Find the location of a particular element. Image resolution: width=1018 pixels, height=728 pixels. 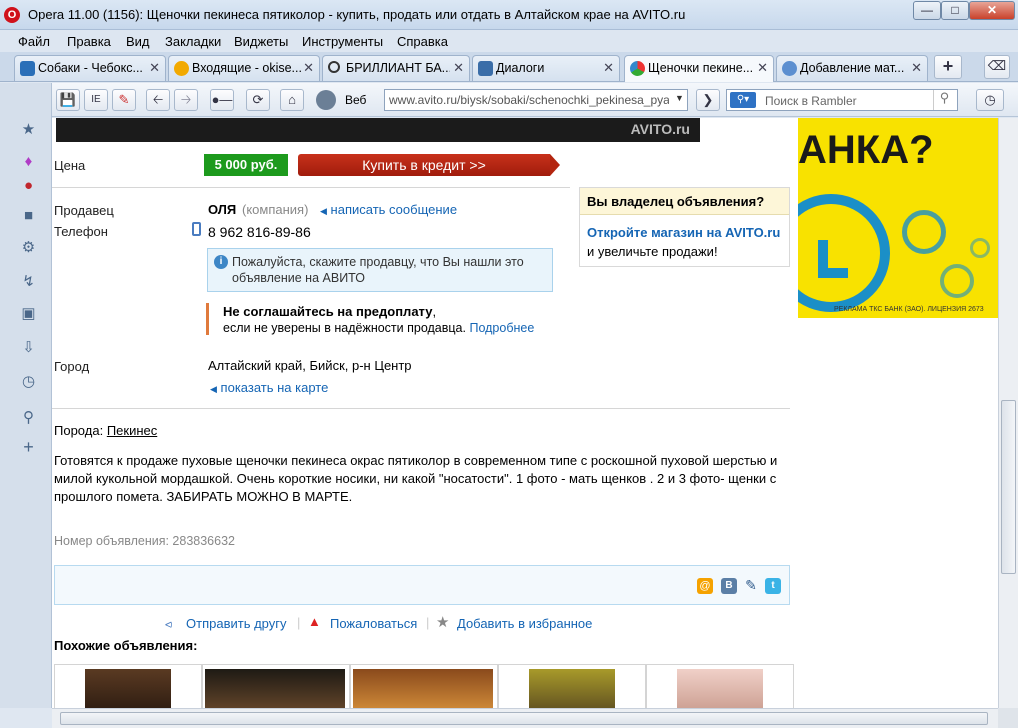

forward-arrow-icon: 🡢 is located at coordinates (186, 100).